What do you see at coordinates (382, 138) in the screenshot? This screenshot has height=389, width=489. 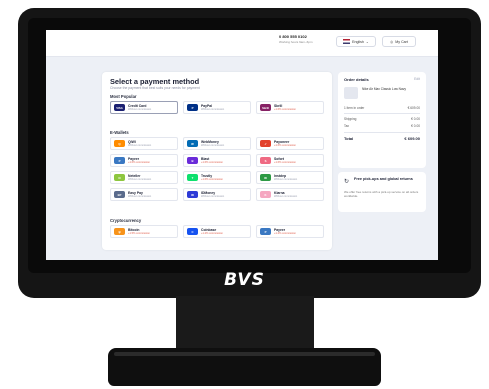 I see `total-row: Total € 609.00` at bounding box center [382, 138].